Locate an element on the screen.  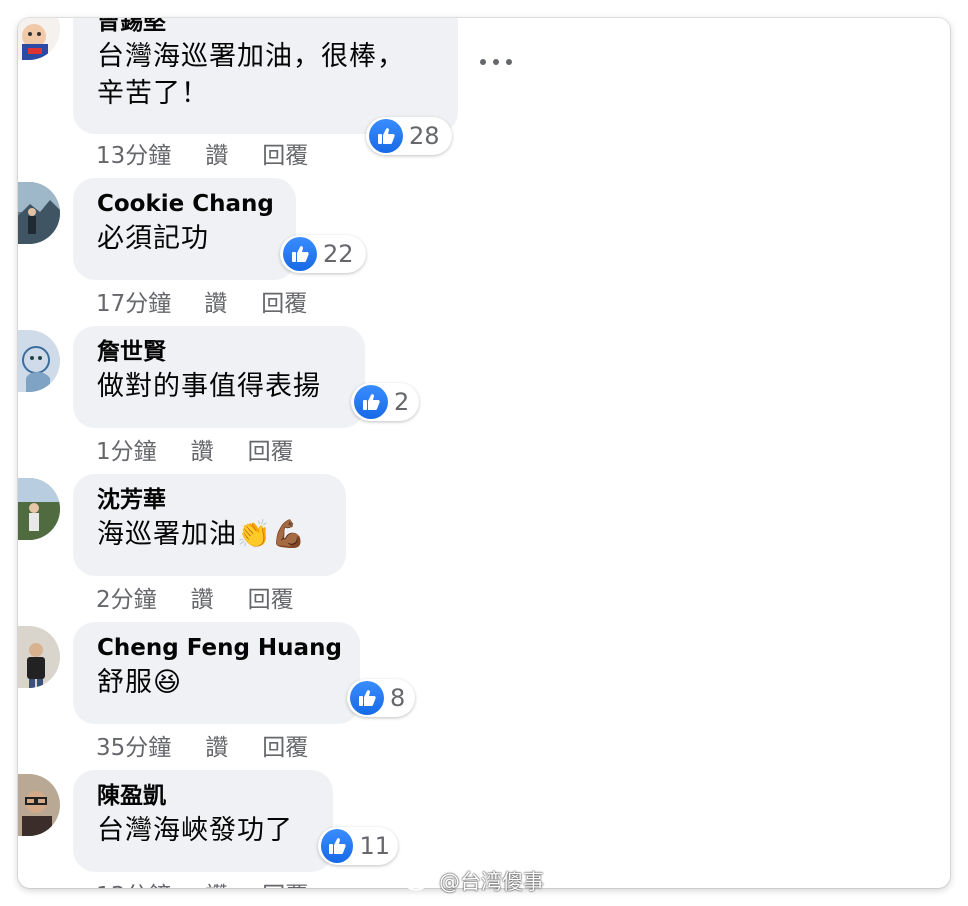
comment-timestamp: 35分鐘 is located at coordinates (133, 745).